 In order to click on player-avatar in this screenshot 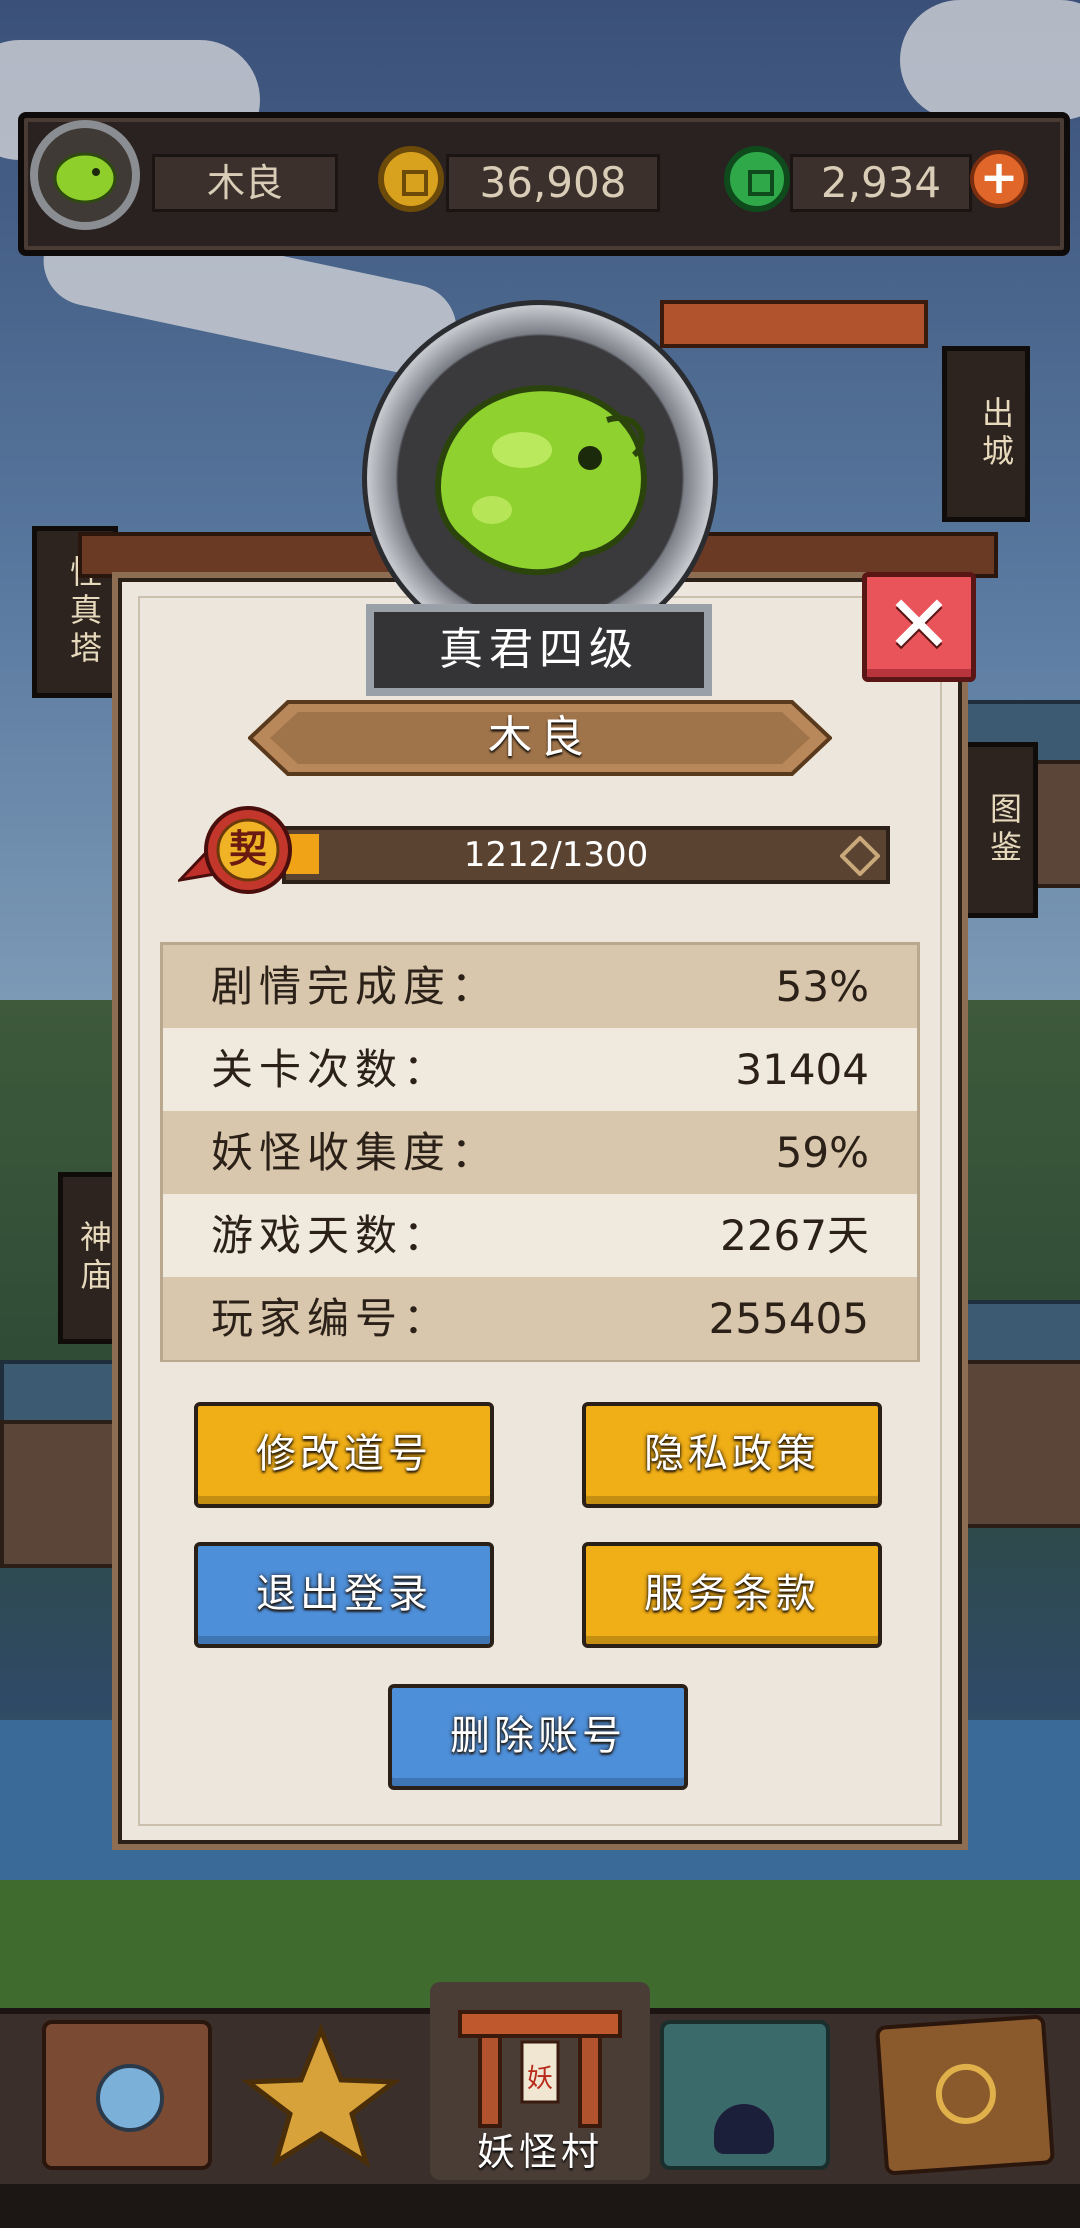, I will do `click(85, 175)`.